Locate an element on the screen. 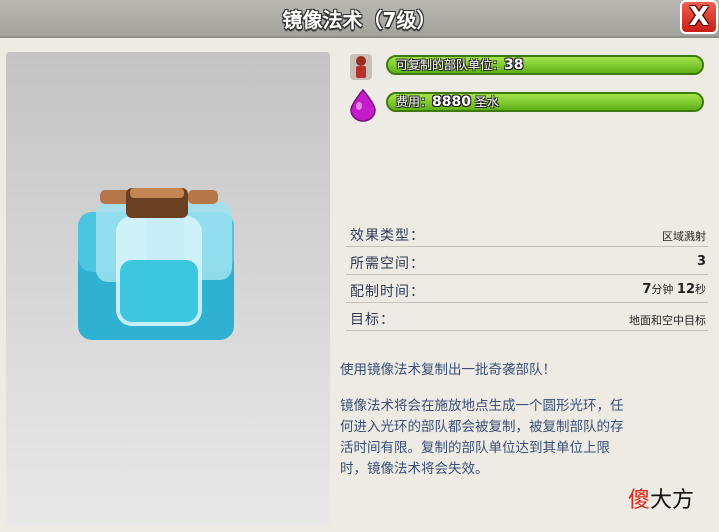 This screenshot has width=719, height=532. troop-capacity-bar: 可复制的部队单位：38 is located at coordinates (545, 65).